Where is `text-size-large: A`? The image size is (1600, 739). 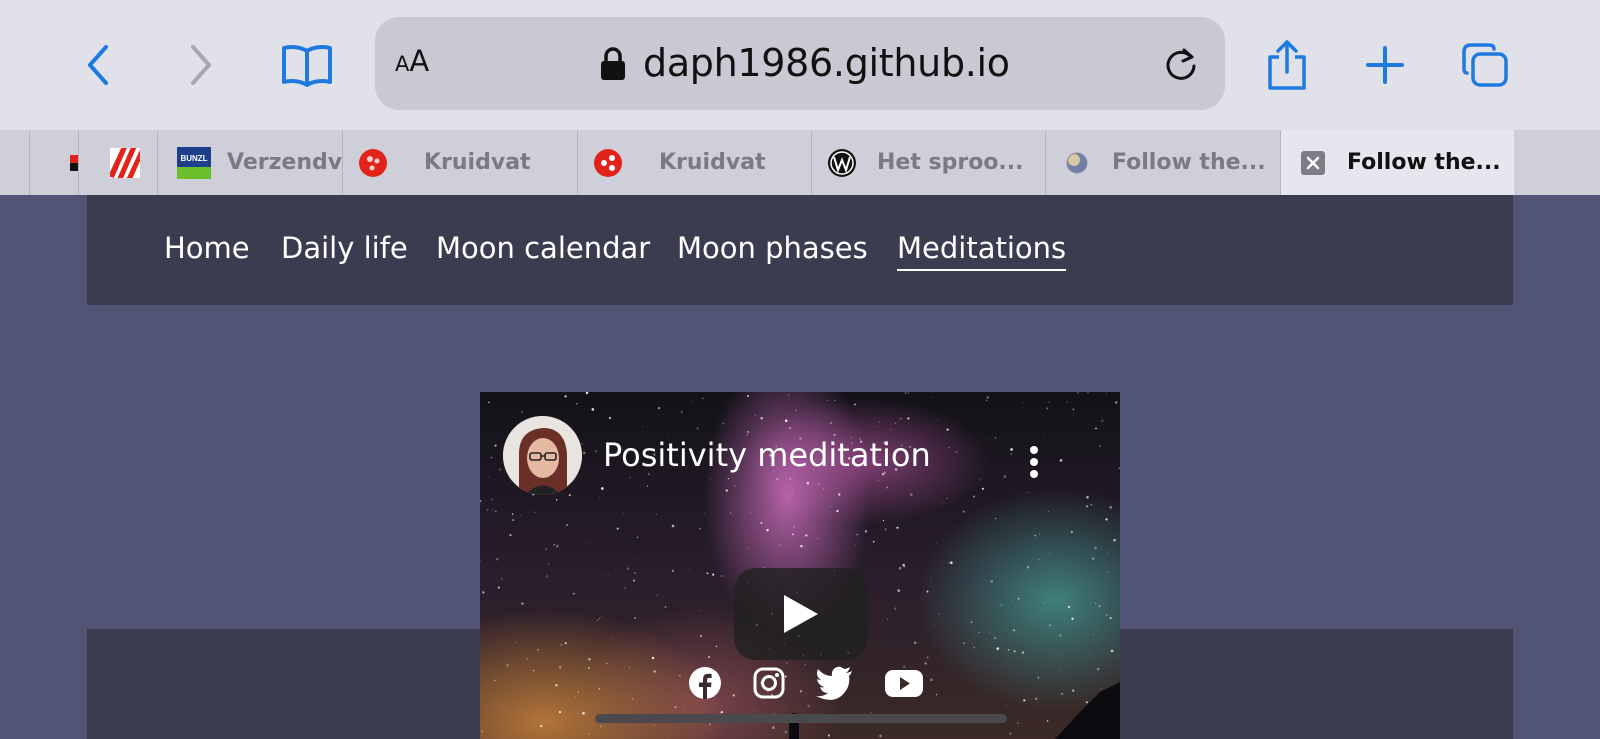
text-size-large: A is located at coordinates (419, 61).